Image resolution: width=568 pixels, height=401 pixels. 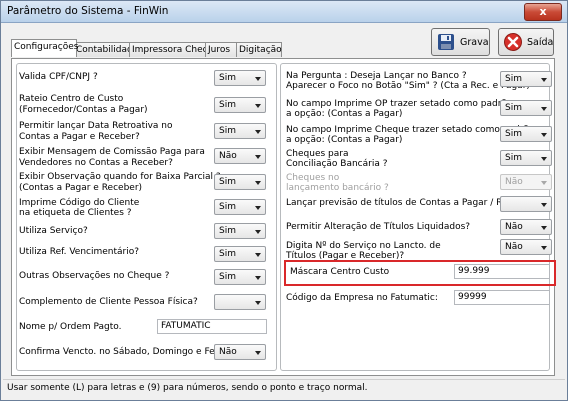 What do you see at coordinates (502, 297) in the screenshot?
I see `codigo-empresa-input: 99999` at bounding box center [502, 297].